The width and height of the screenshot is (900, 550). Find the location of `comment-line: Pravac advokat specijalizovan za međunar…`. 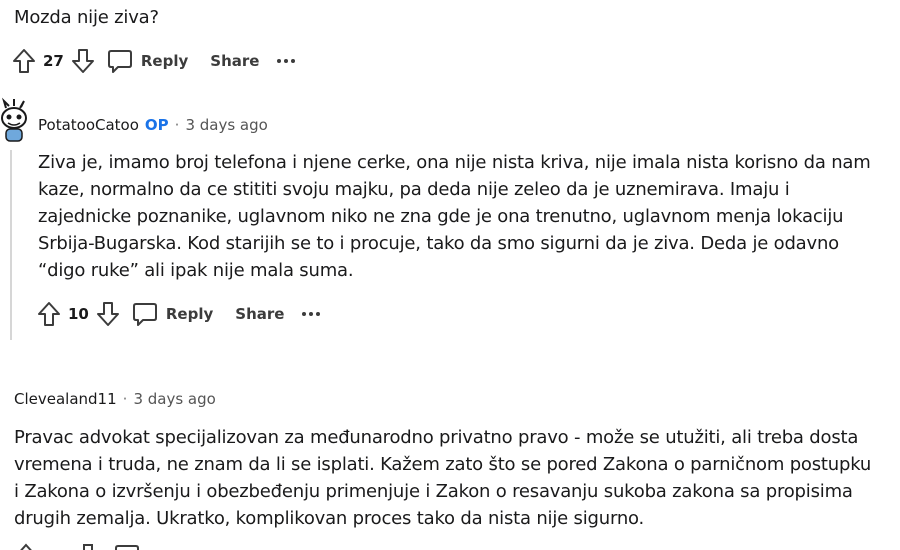

comment-line: Pravac advokat specijalizovan za međunar… is located at coordinates (436, 437).